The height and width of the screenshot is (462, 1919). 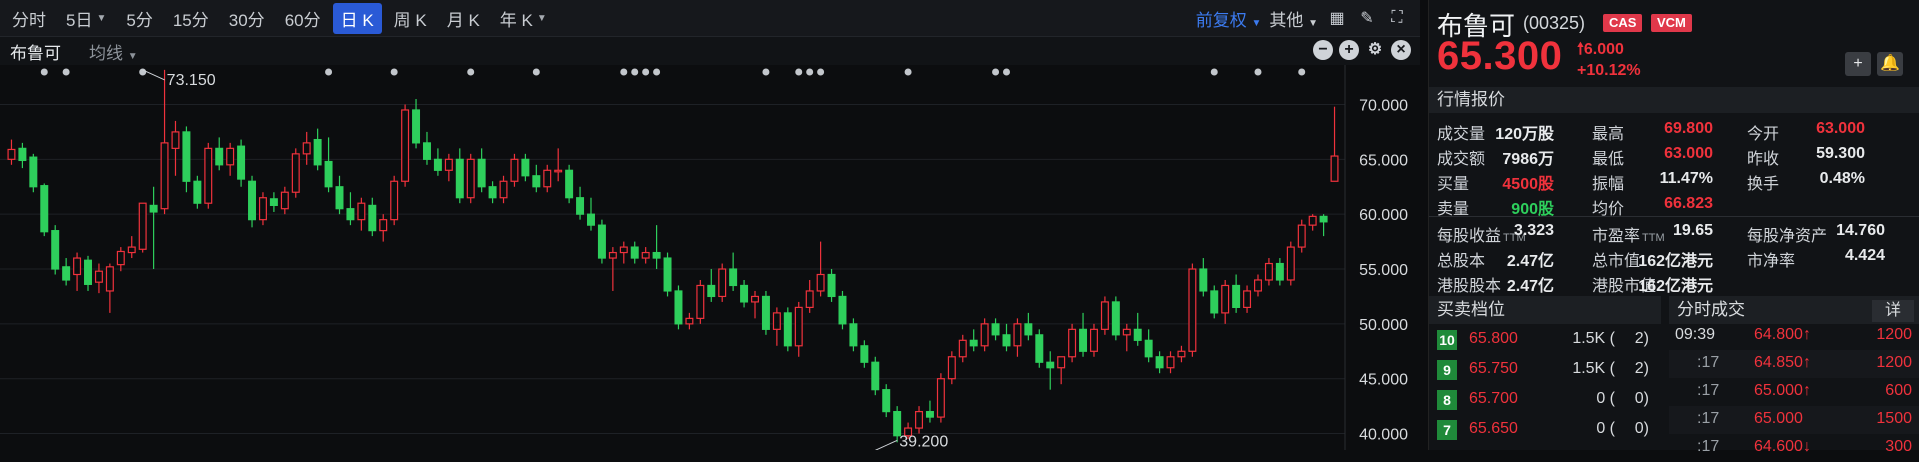 I want to click on zoom-out-icon: −, so click(x=1323, y=50).